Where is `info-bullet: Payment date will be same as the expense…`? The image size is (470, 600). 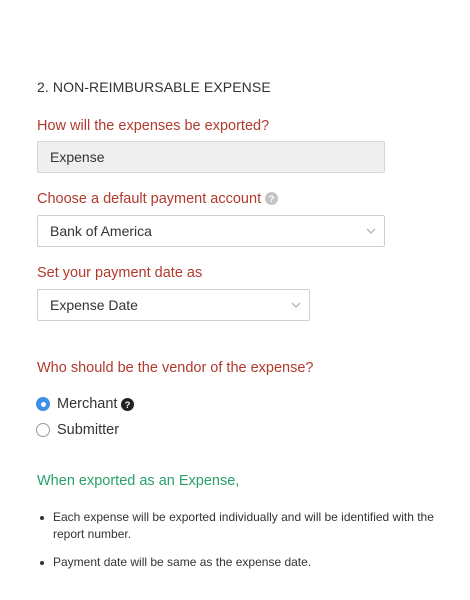 info-bullet: Payment date will be same as the expense… is located at coordinates (249, 562).